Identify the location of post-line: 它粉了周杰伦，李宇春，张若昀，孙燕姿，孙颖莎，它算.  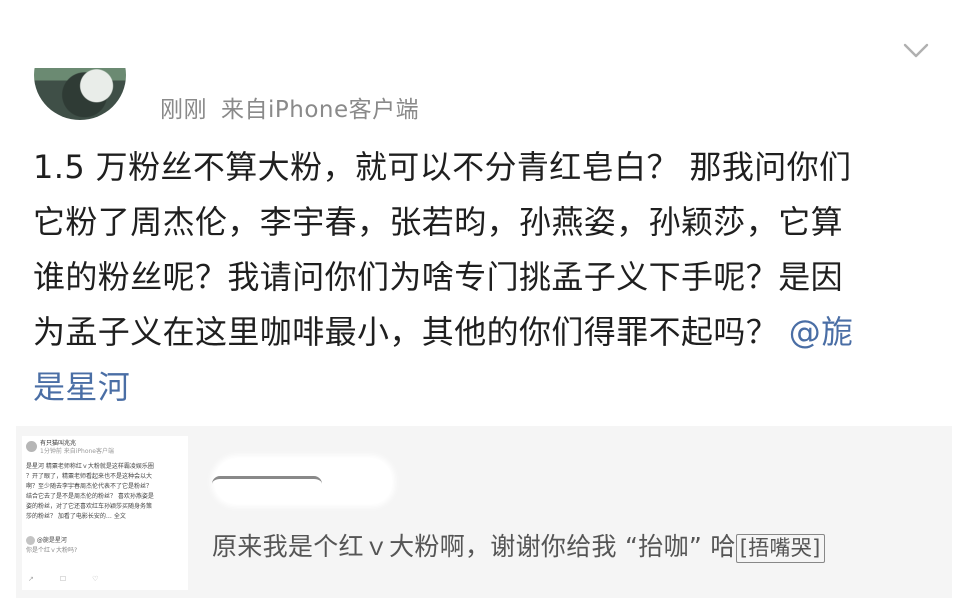
(438, 222).